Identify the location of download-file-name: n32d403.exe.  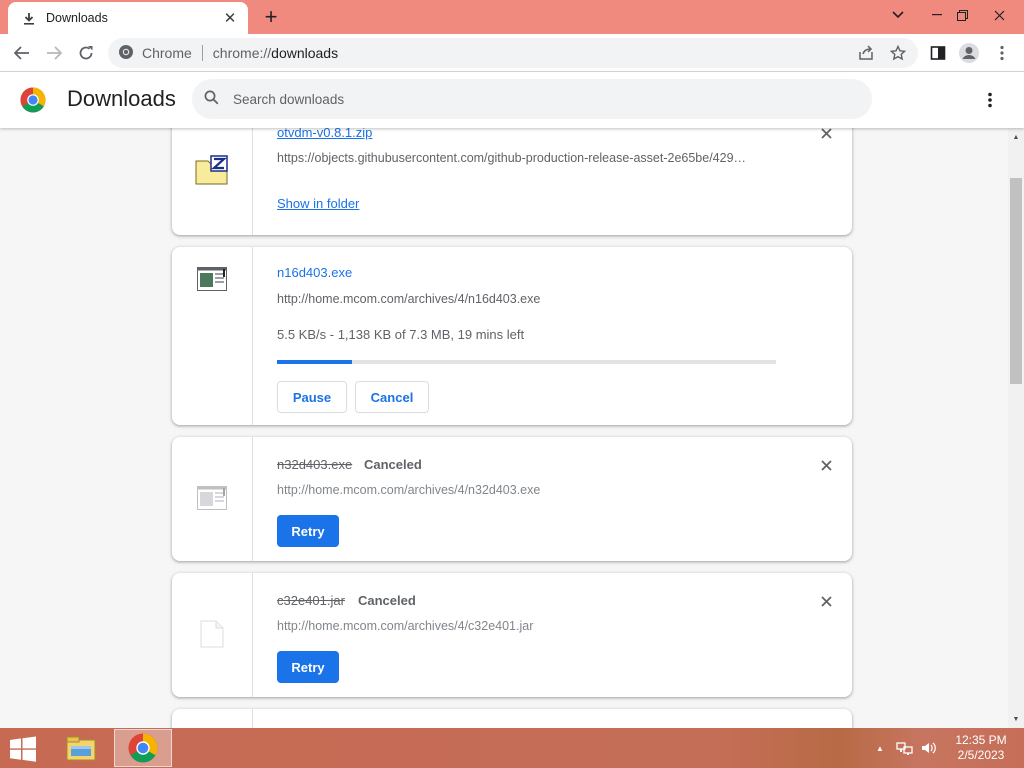
(315, 464).